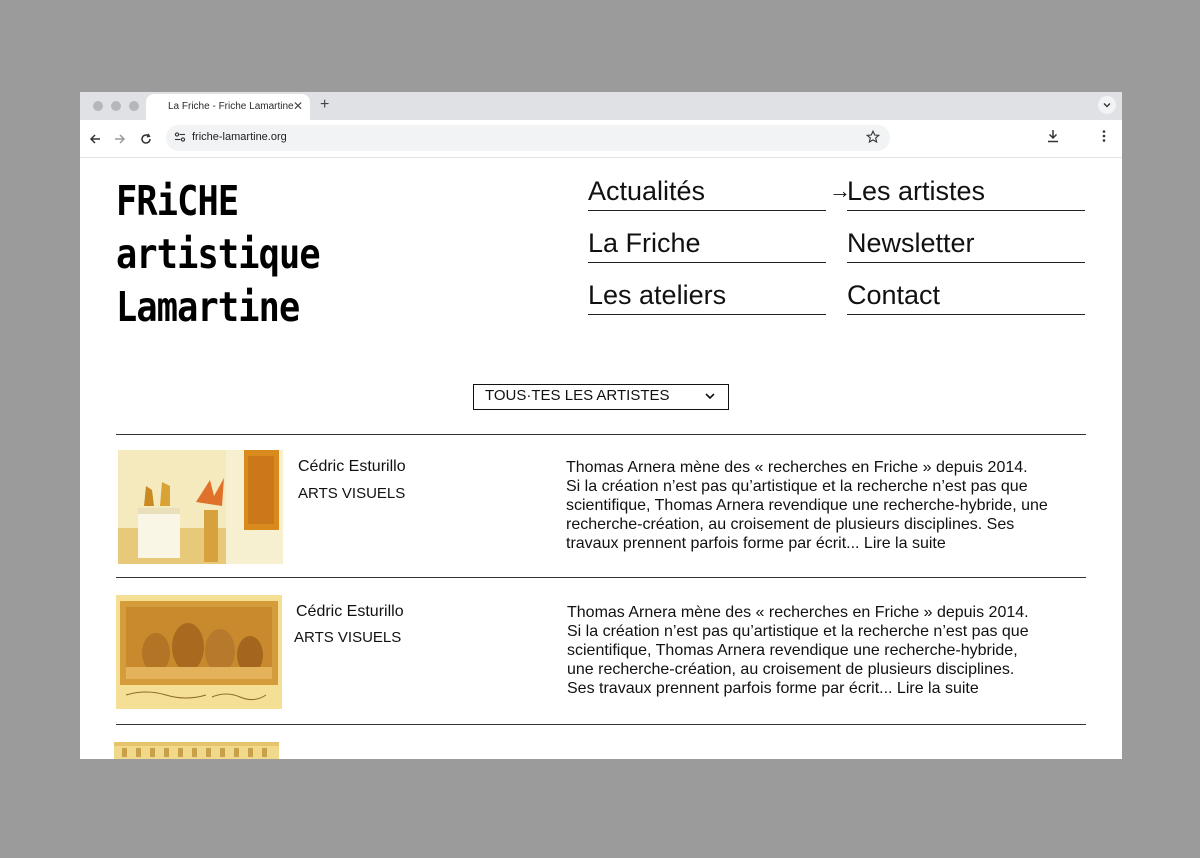 This screenshot has height=858, width=1200. I want to click on tab-search-button, so click(1107, 105).